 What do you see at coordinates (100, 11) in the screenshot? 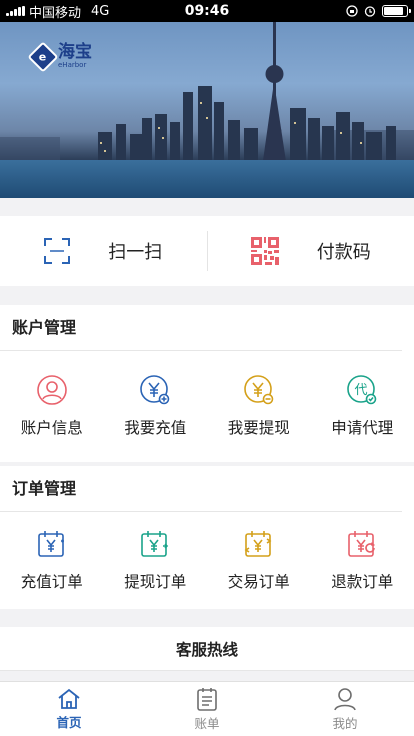
I see `network-type: 4G` at bounding box center [100, 11].